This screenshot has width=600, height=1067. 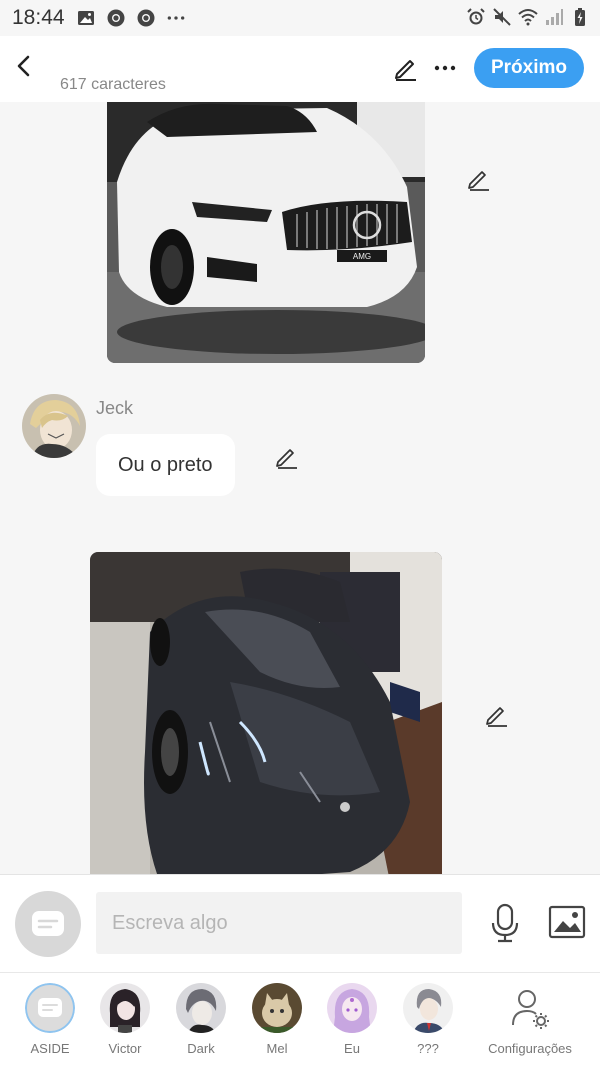 What do you see at coordinates (113, 84) in the screenshot?
I see `character-count: 617 caracteres` at bounding box center [113, 84].